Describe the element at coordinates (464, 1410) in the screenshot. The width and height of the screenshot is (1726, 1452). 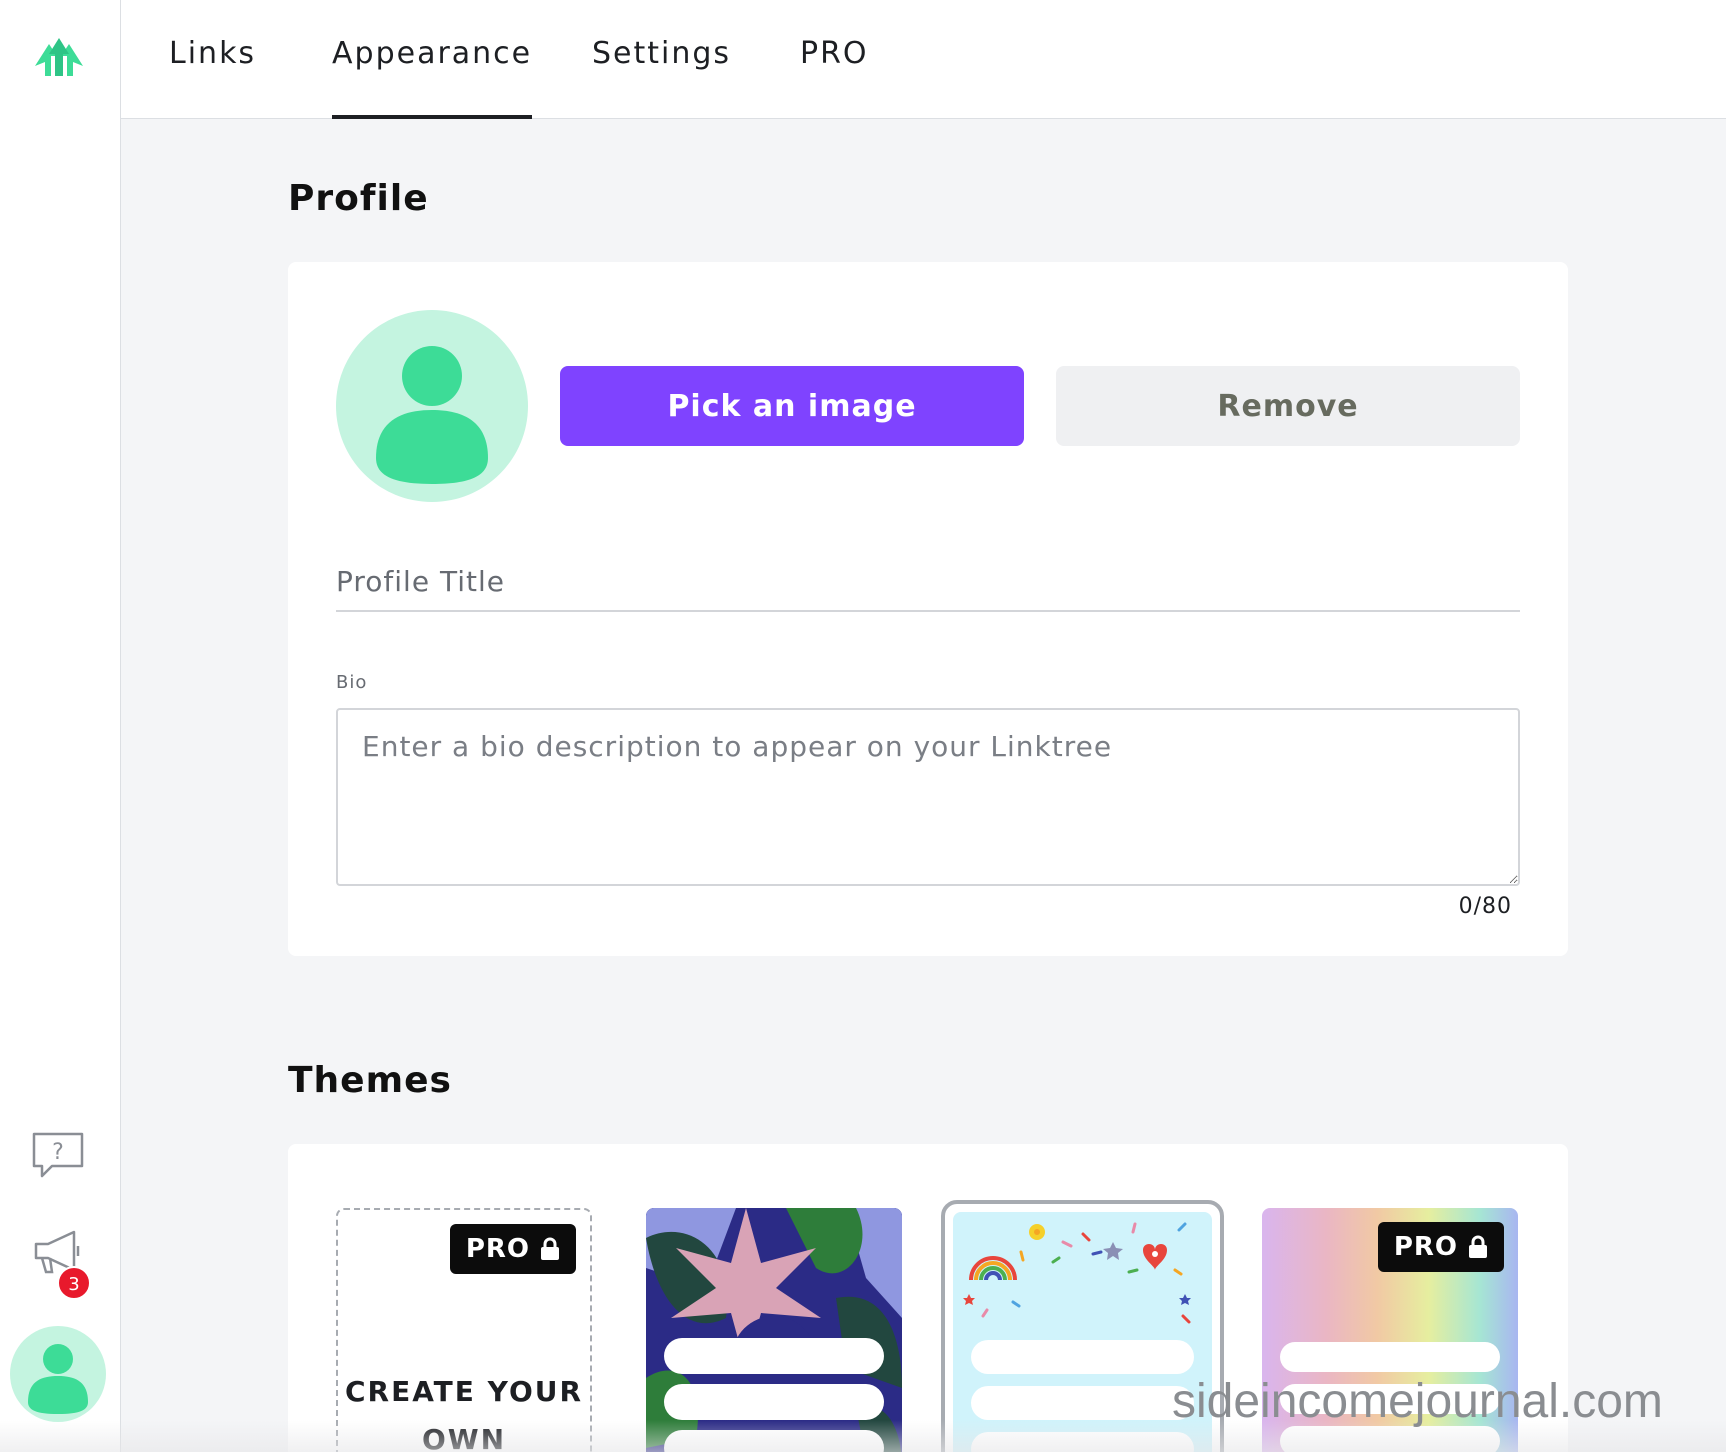
I see `theme-create-label: CREATE YOUR OWN` at that location.